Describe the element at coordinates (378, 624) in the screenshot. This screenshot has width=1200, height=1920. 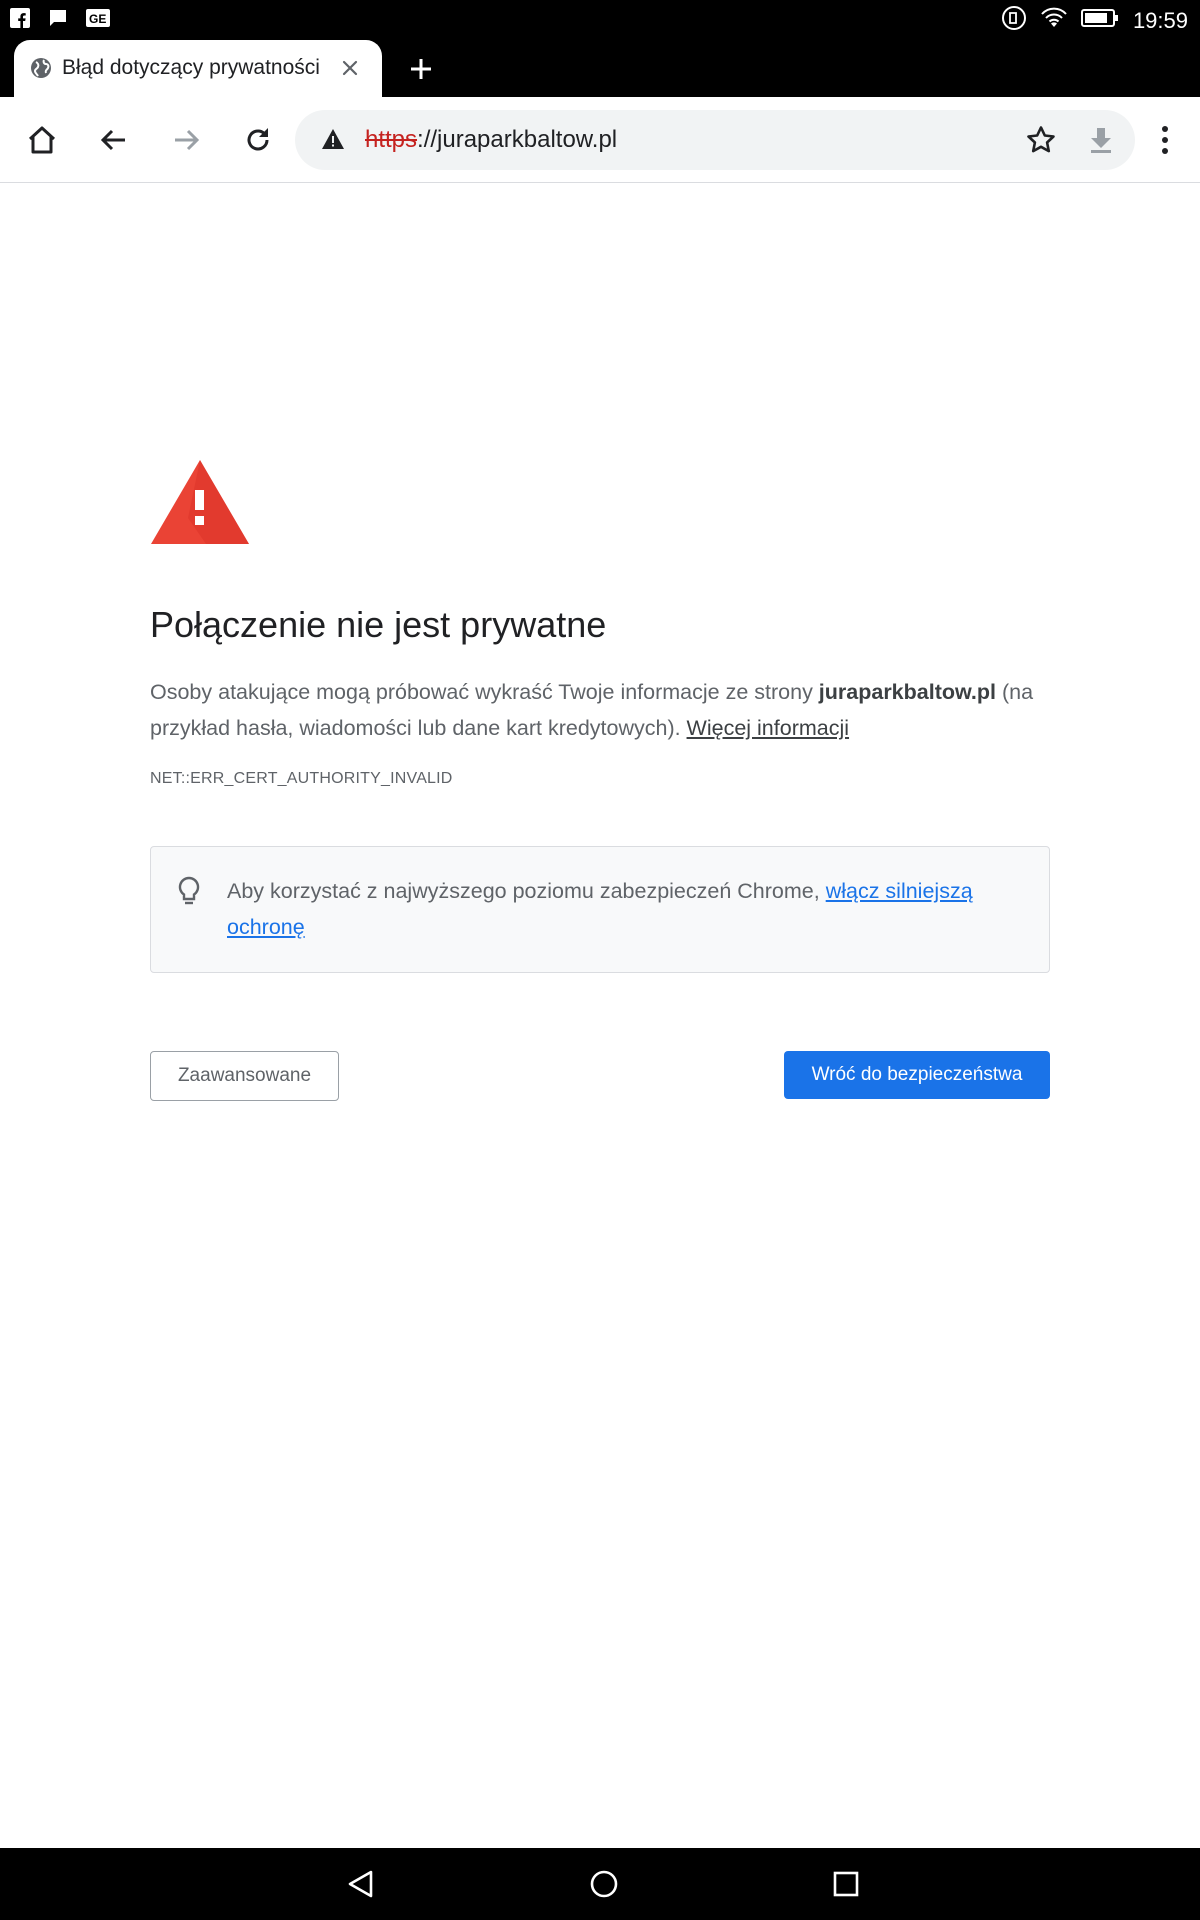
I see `page-title: Połączenie nie jest prywatne` at that location.